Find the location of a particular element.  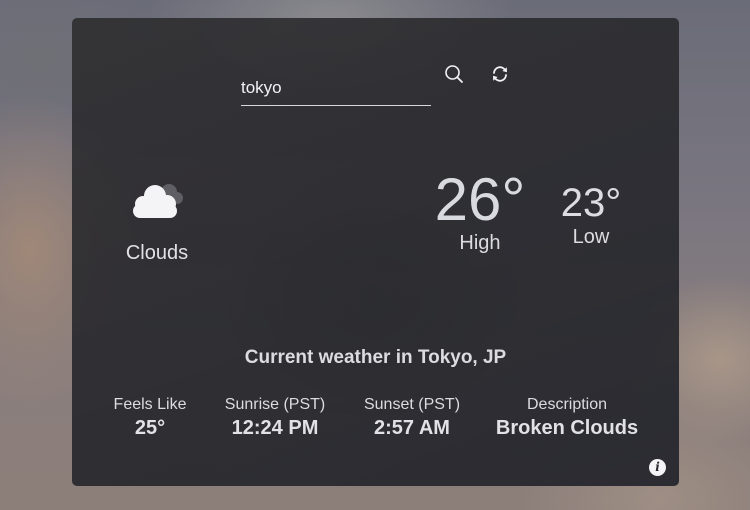

stat-label: Sunset (PST) is located at coordinates (412, 404).